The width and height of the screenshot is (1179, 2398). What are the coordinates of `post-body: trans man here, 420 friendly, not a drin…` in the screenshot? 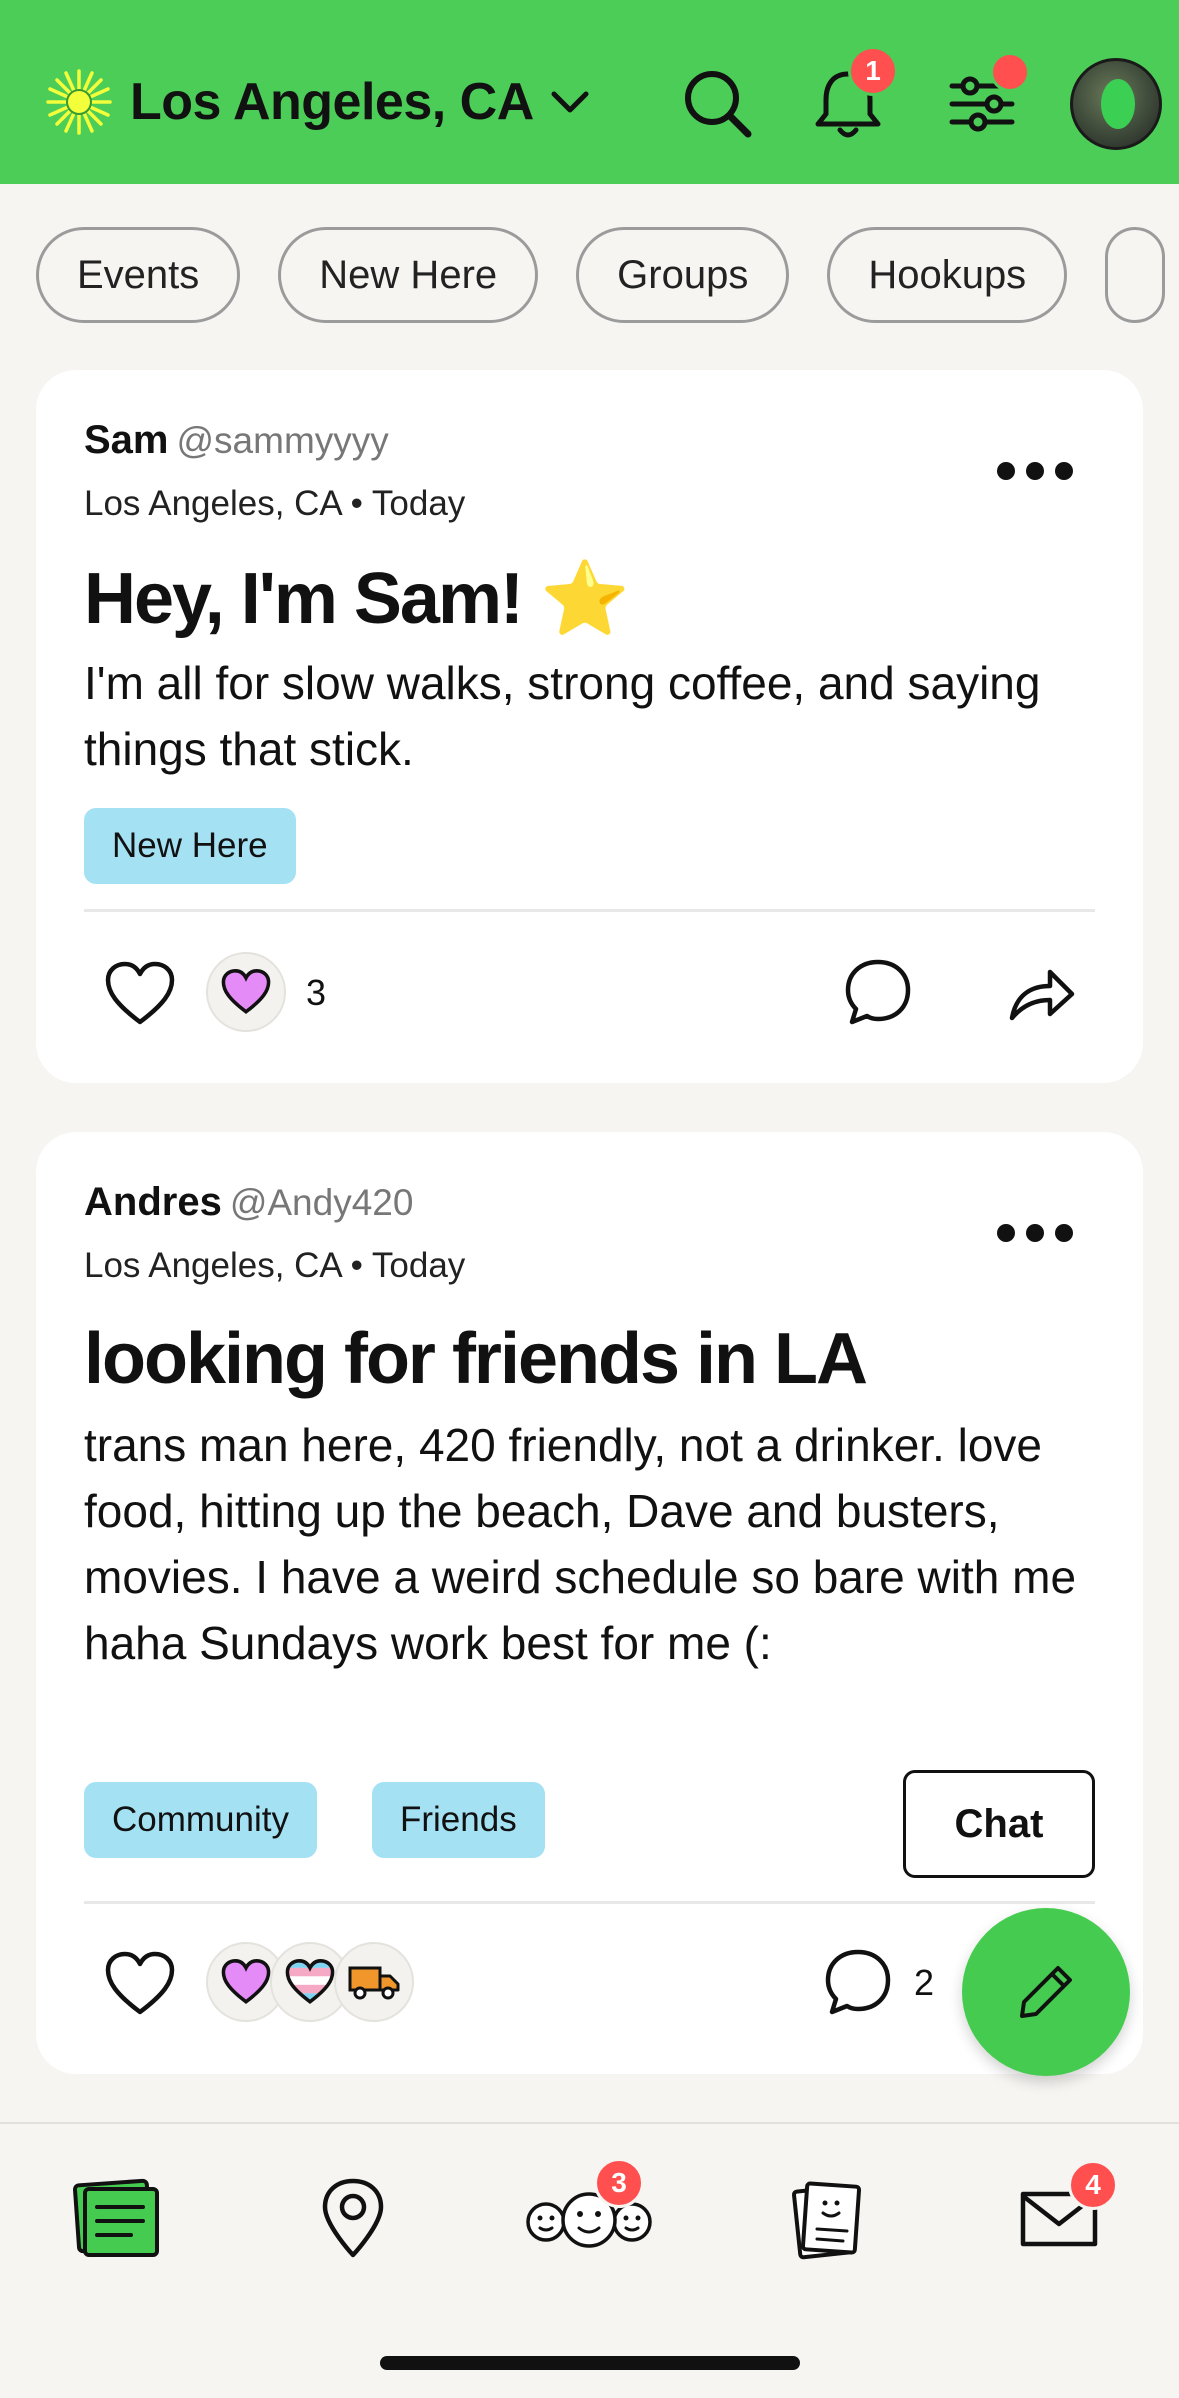 It's located at (580, 1544).